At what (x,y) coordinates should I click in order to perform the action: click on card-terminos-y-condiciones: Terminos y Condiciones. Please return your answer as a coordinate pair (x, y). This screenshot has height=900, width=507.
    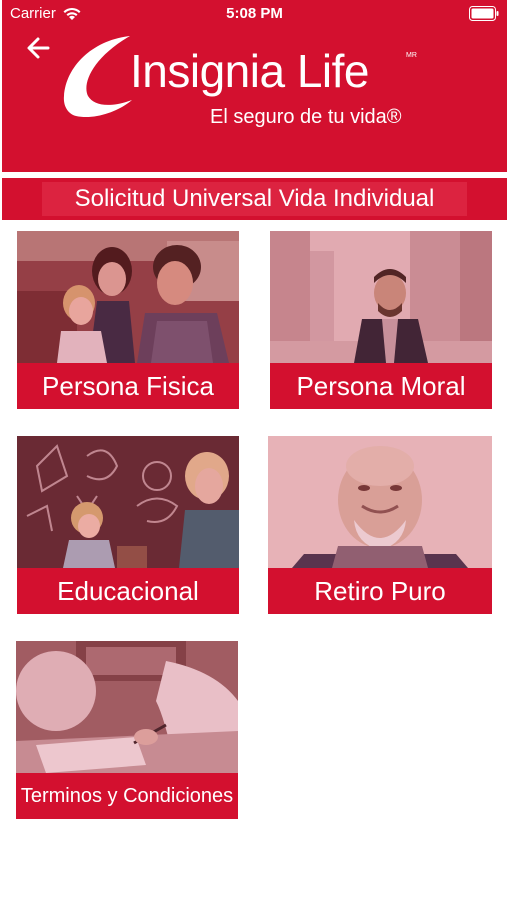
    Looking at the image, I should click on (127, 730).